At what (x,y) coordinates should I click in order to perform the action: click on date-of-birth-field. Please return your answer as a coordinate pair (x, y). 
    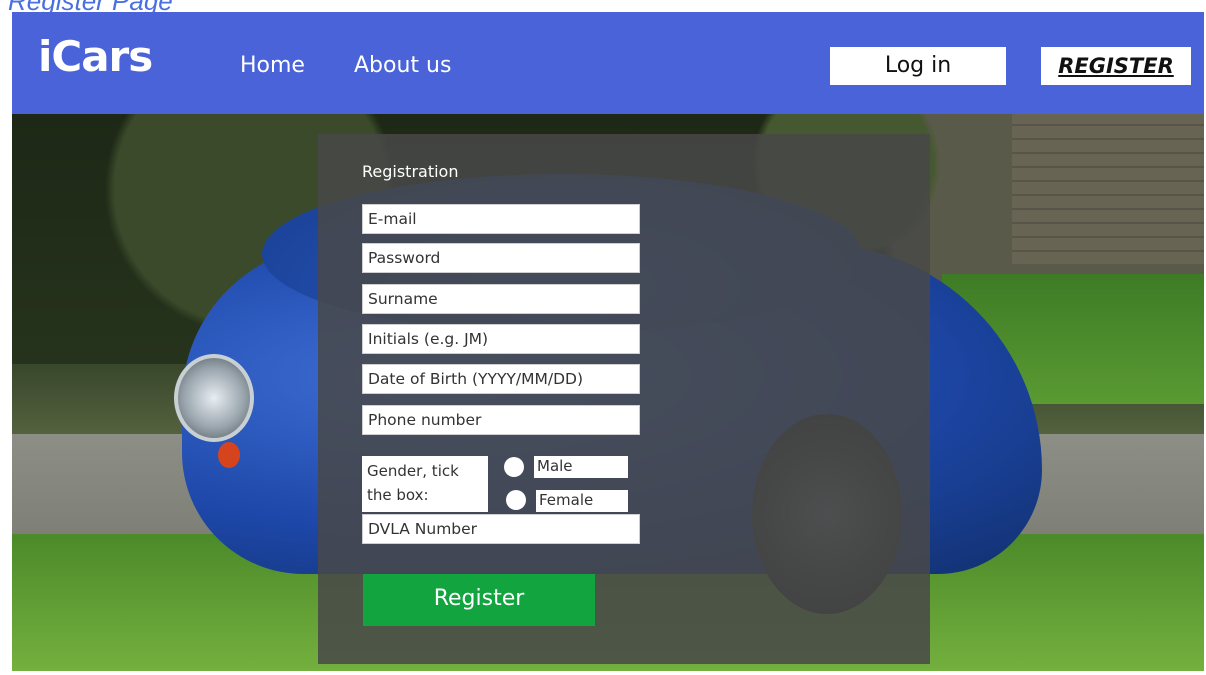
    Looking at the image, I should click on (501, 379).